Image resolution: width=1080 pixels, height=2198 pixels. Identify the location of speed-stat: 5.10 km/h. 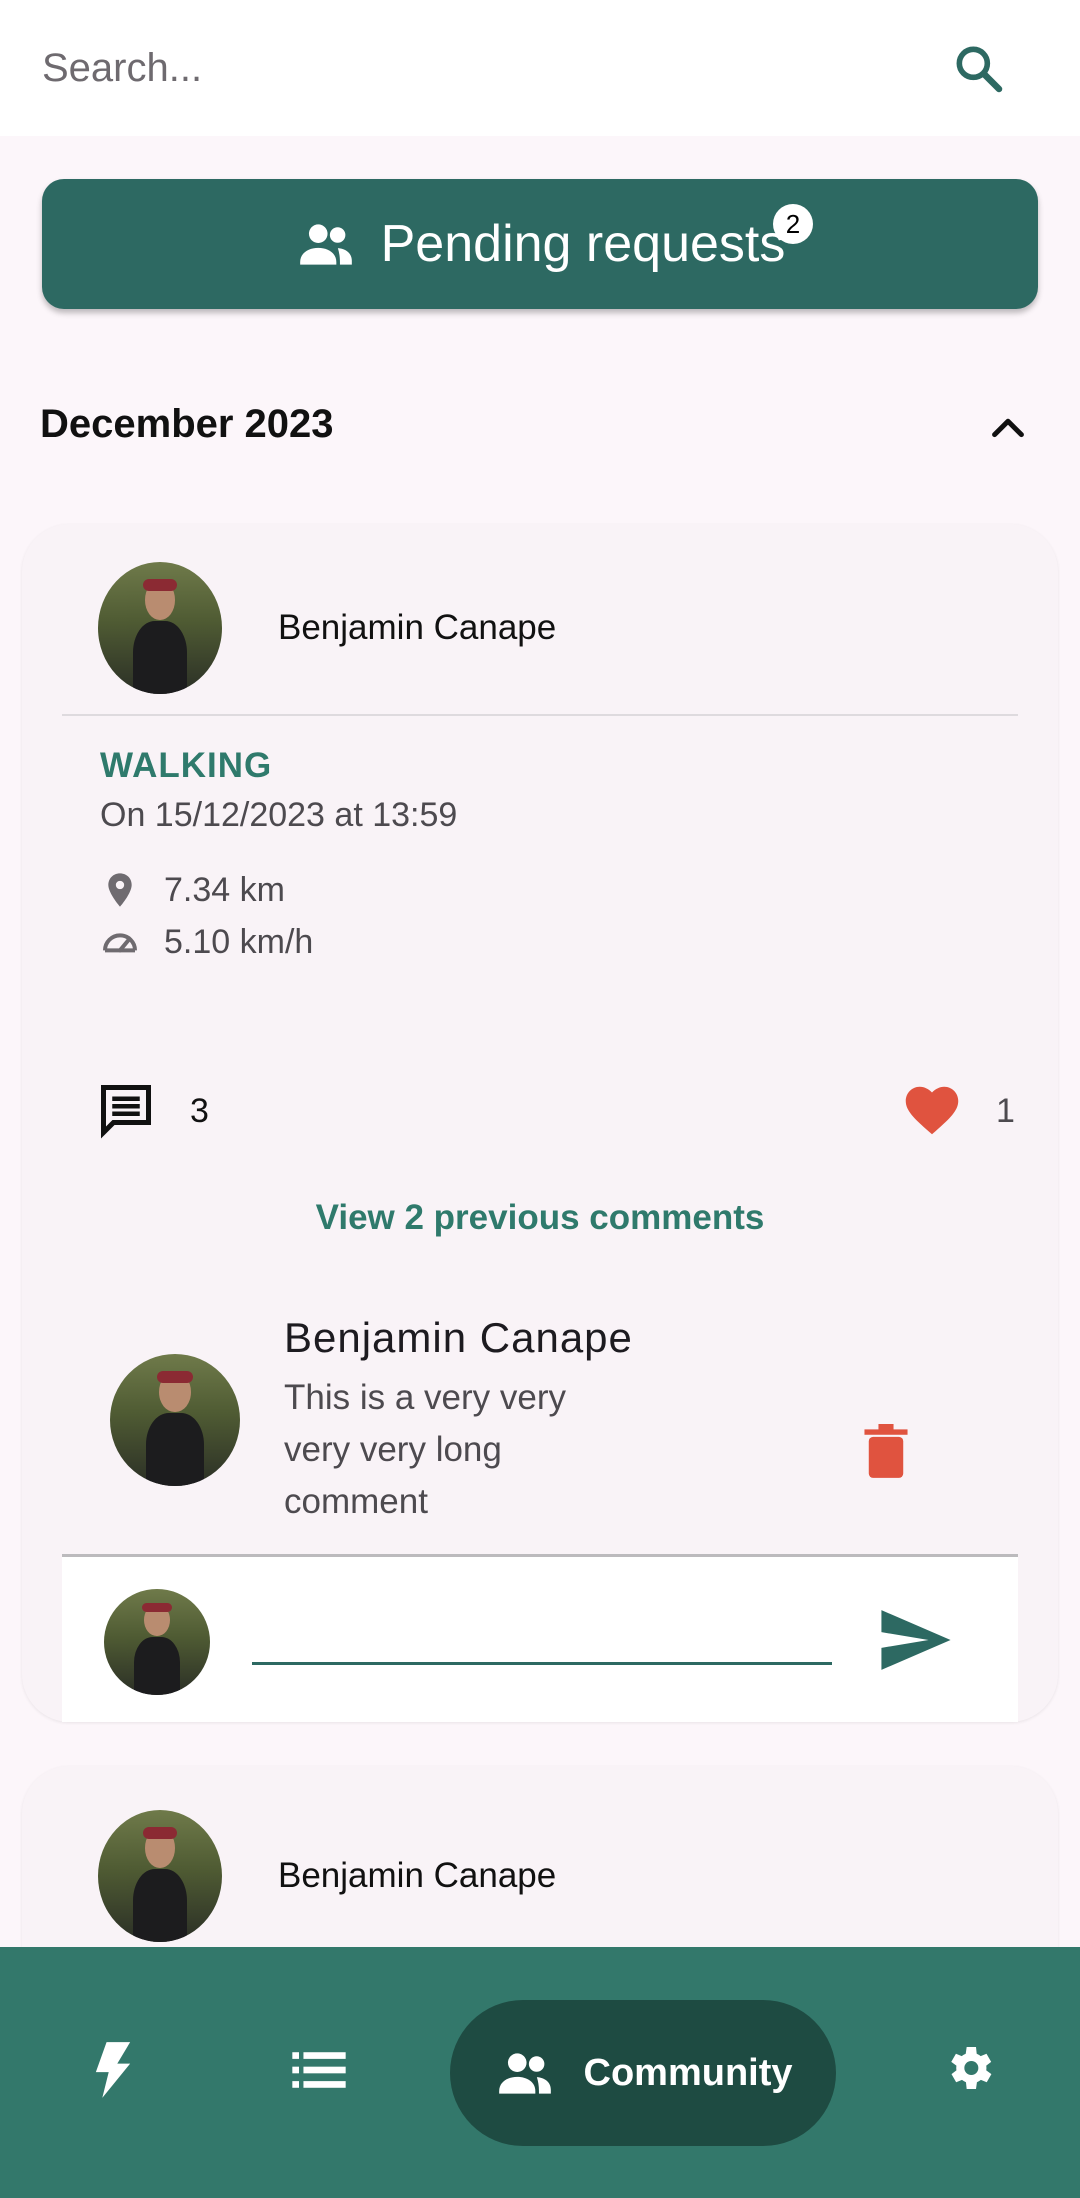
(206, 942).